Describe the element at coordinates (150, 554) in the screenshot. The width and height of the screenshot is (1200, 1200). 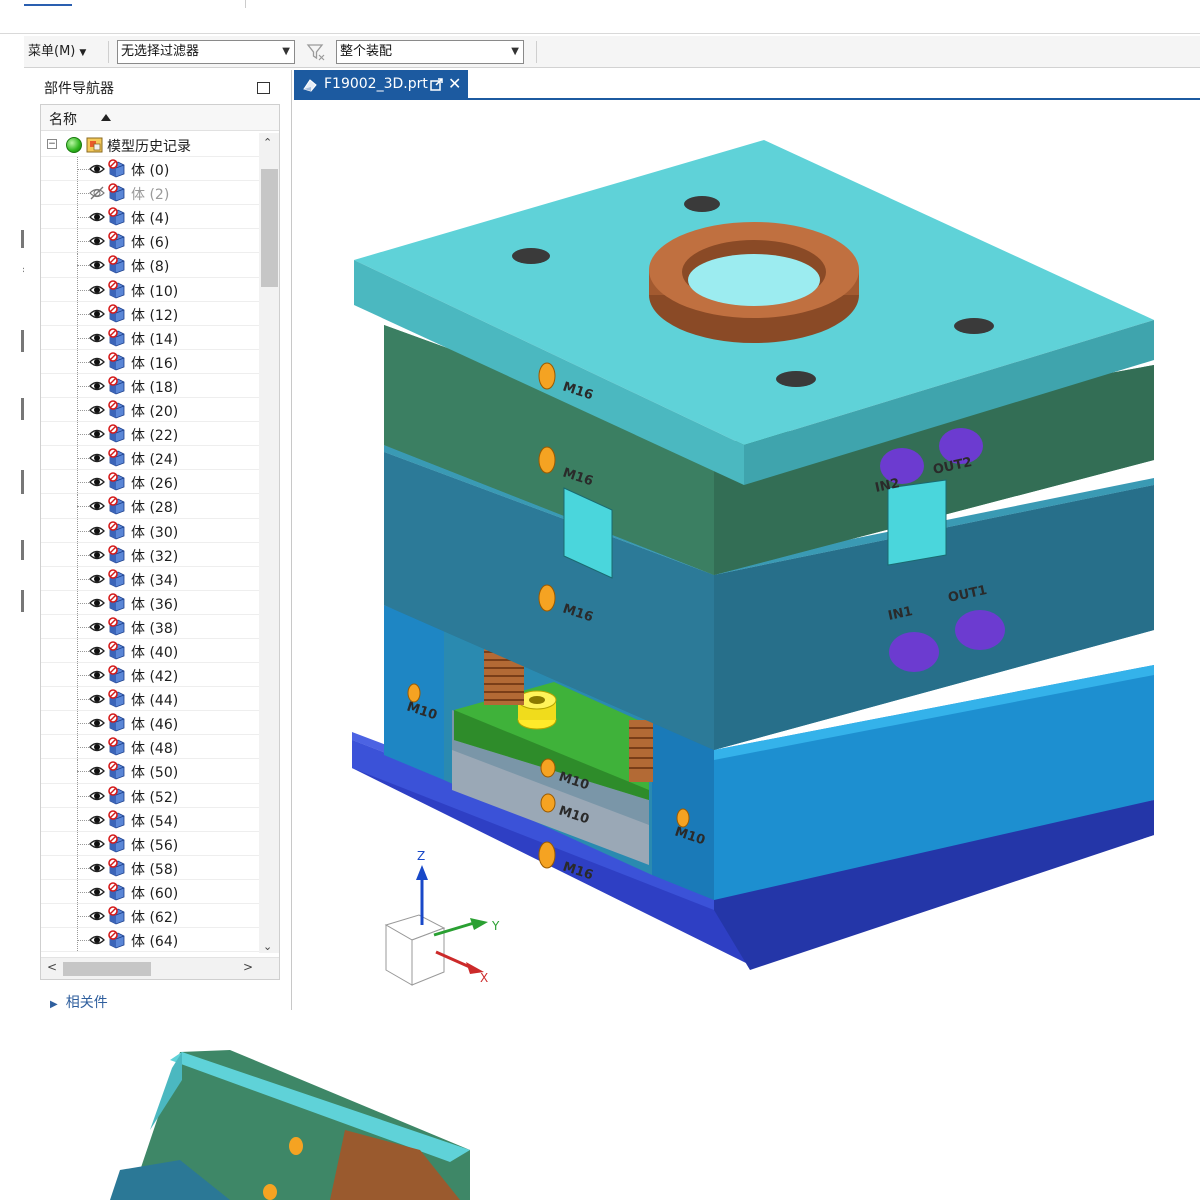
I see `tree-node-body: 体 (32)` at that location.